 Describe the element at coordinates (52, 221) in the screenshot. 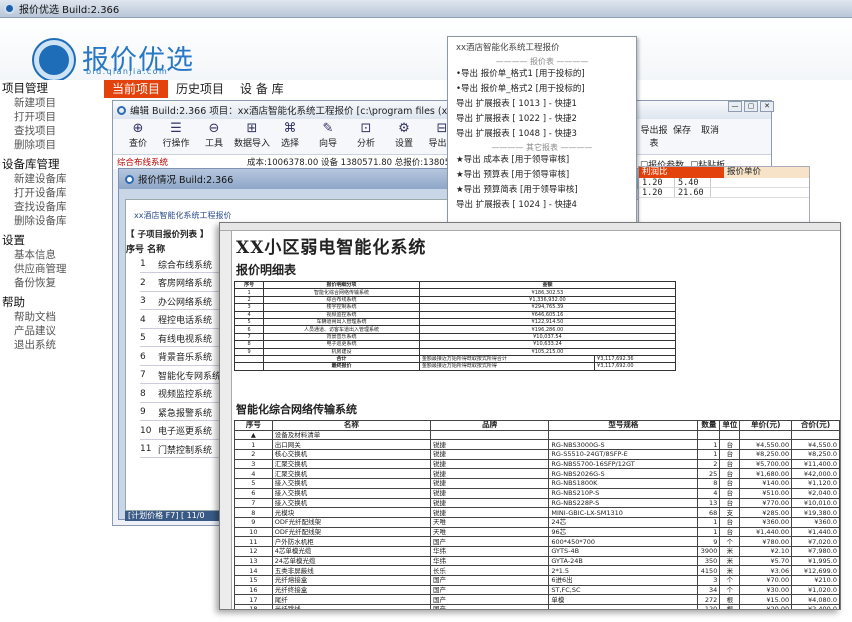

I see `nav-item: 删除设备库` at that location.